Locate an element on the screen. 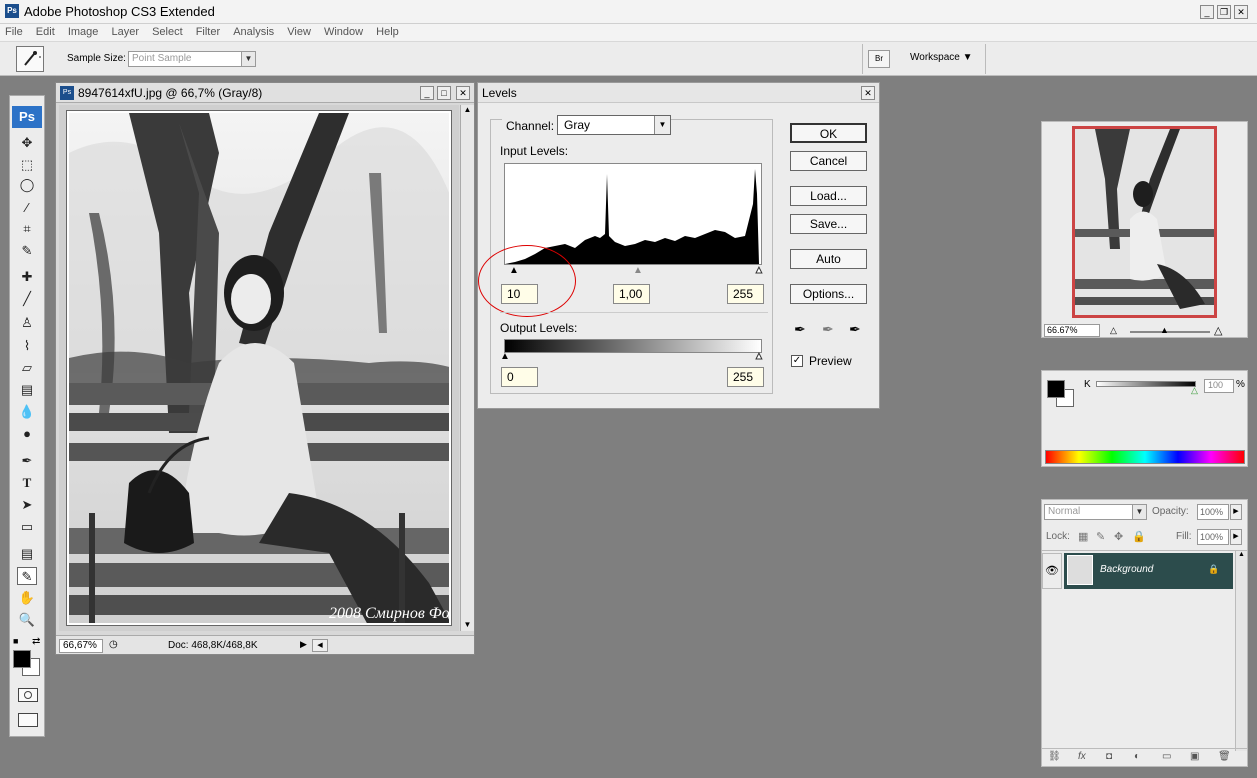 The height and width of the screenshot is (778, 1257). scroll-down-icon: ▼ is located at coordinates (467, 624).